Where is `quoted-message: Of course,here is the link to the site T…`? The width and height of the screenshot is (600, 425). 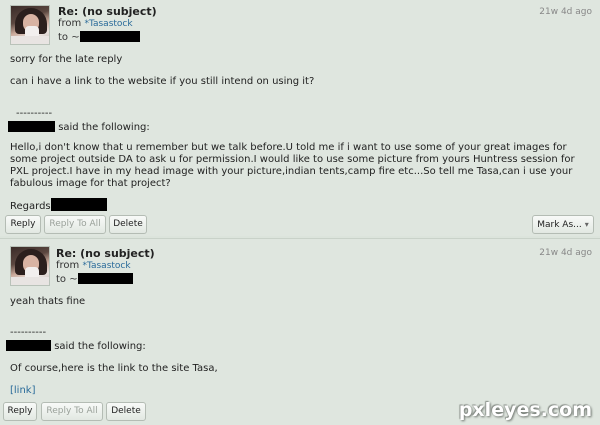
quoted-message: Of course,here is the link to the site T… is located at coordinates (114, 368).